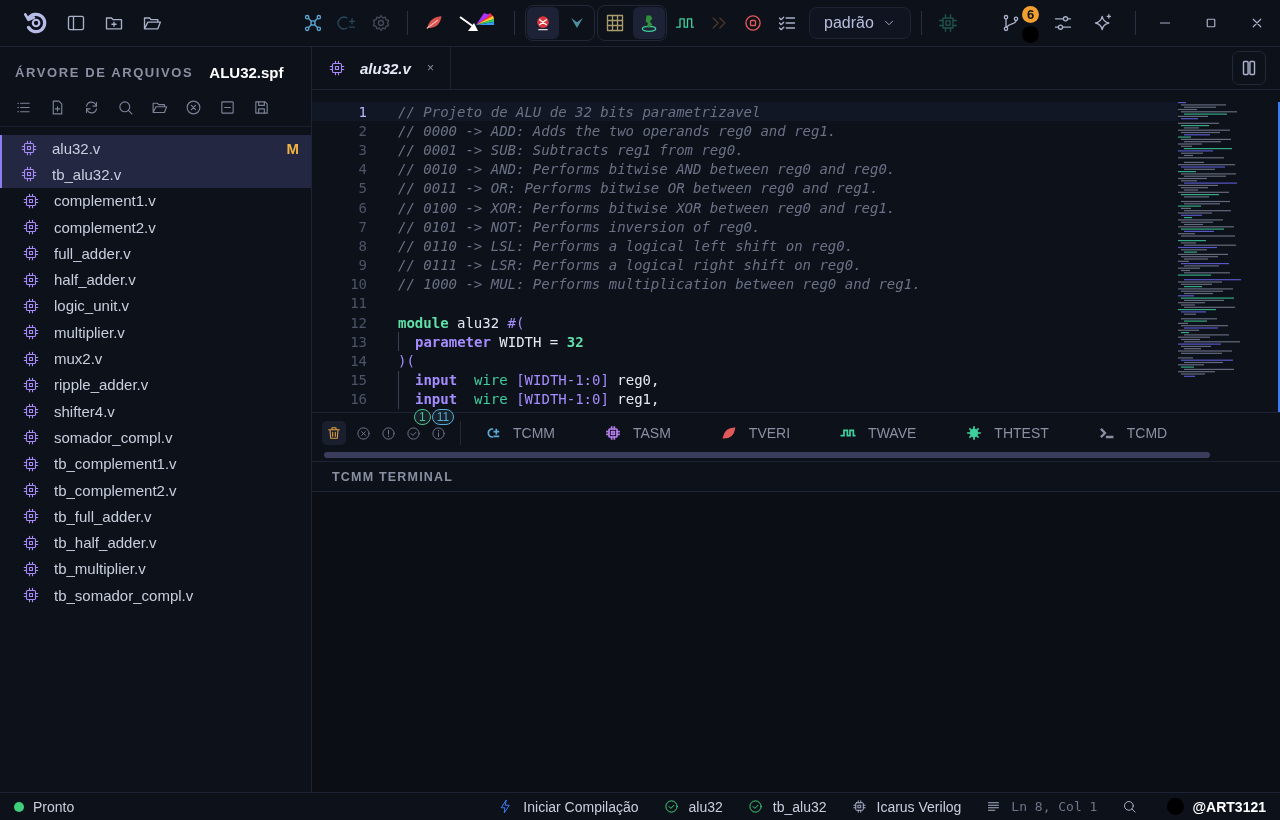  Describe the element at coordinates (1229, 806) in the screenshot. I see `user-name: @ART3121` at that location.